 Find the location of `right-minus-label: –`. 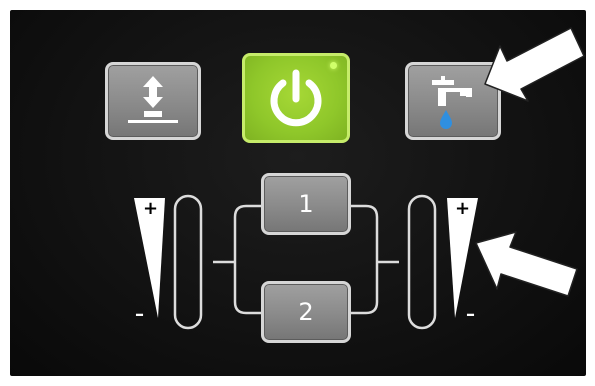

right-minus-label: – is located at coordinates (470, 314).